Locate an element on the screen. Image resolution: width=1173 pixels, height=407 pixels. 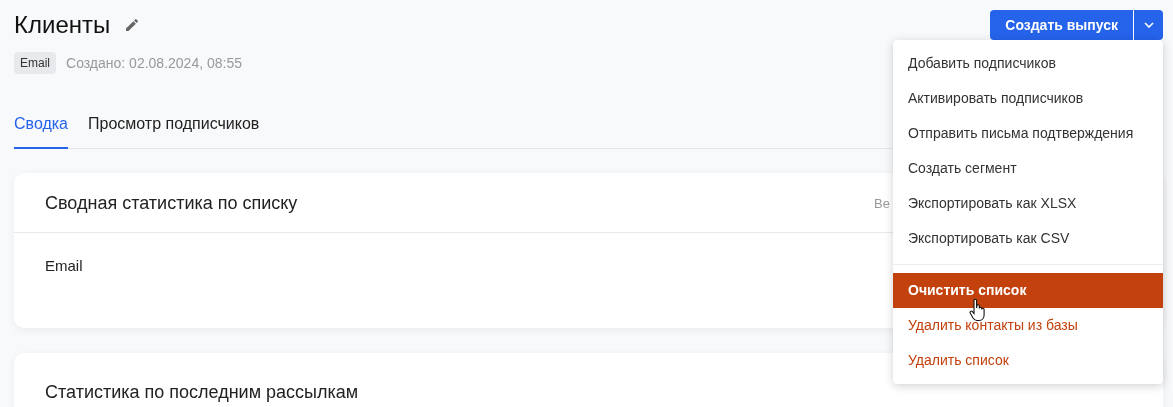
menu-item: Активировать подписчиков is located at coordinates (1028, 98).